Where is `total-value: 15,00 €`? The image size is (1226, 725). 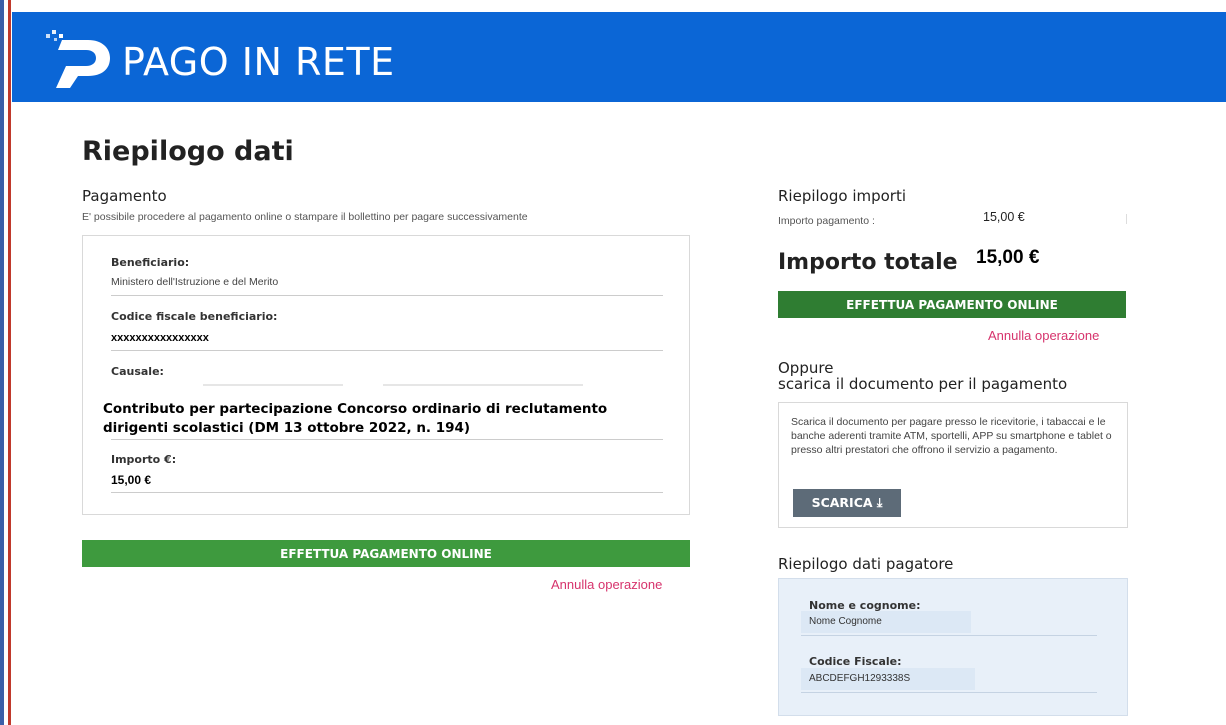
total-value: 15,00 € is located at coordinates (1008, 257).